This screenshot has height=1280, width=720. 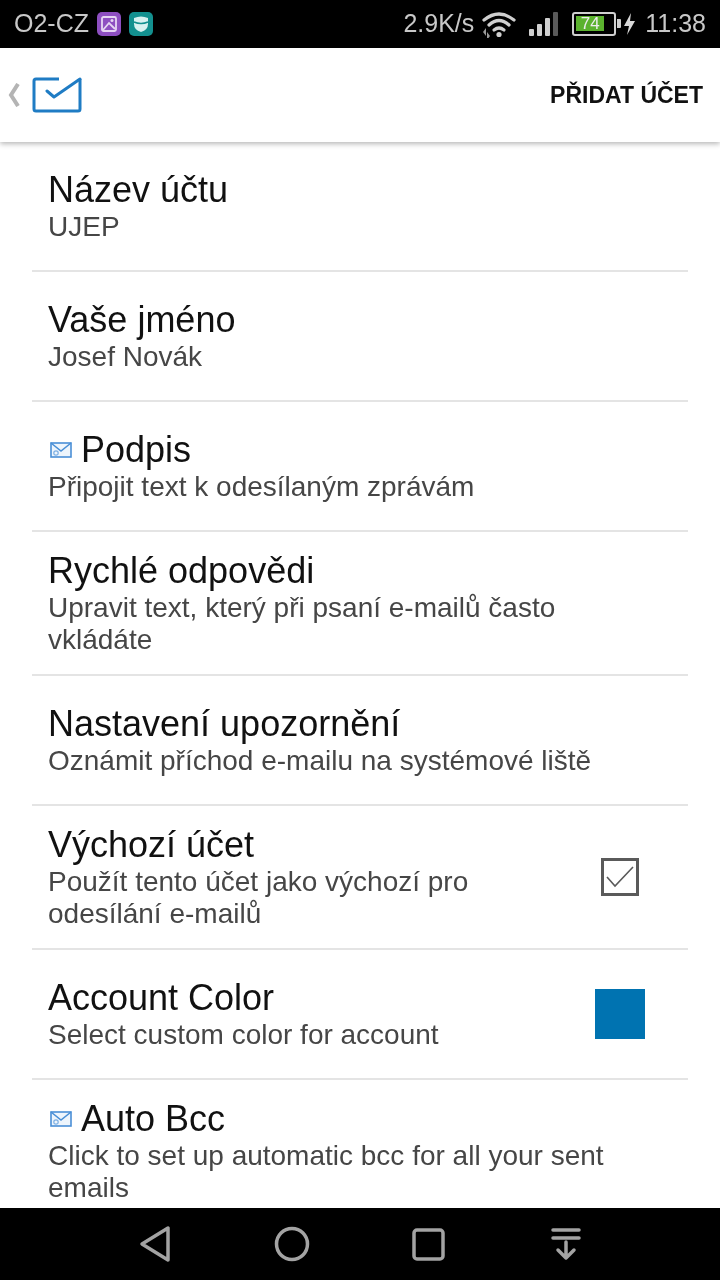 I want to click on setting-title: Nastavení upozornění, so click(x=224, y=724).